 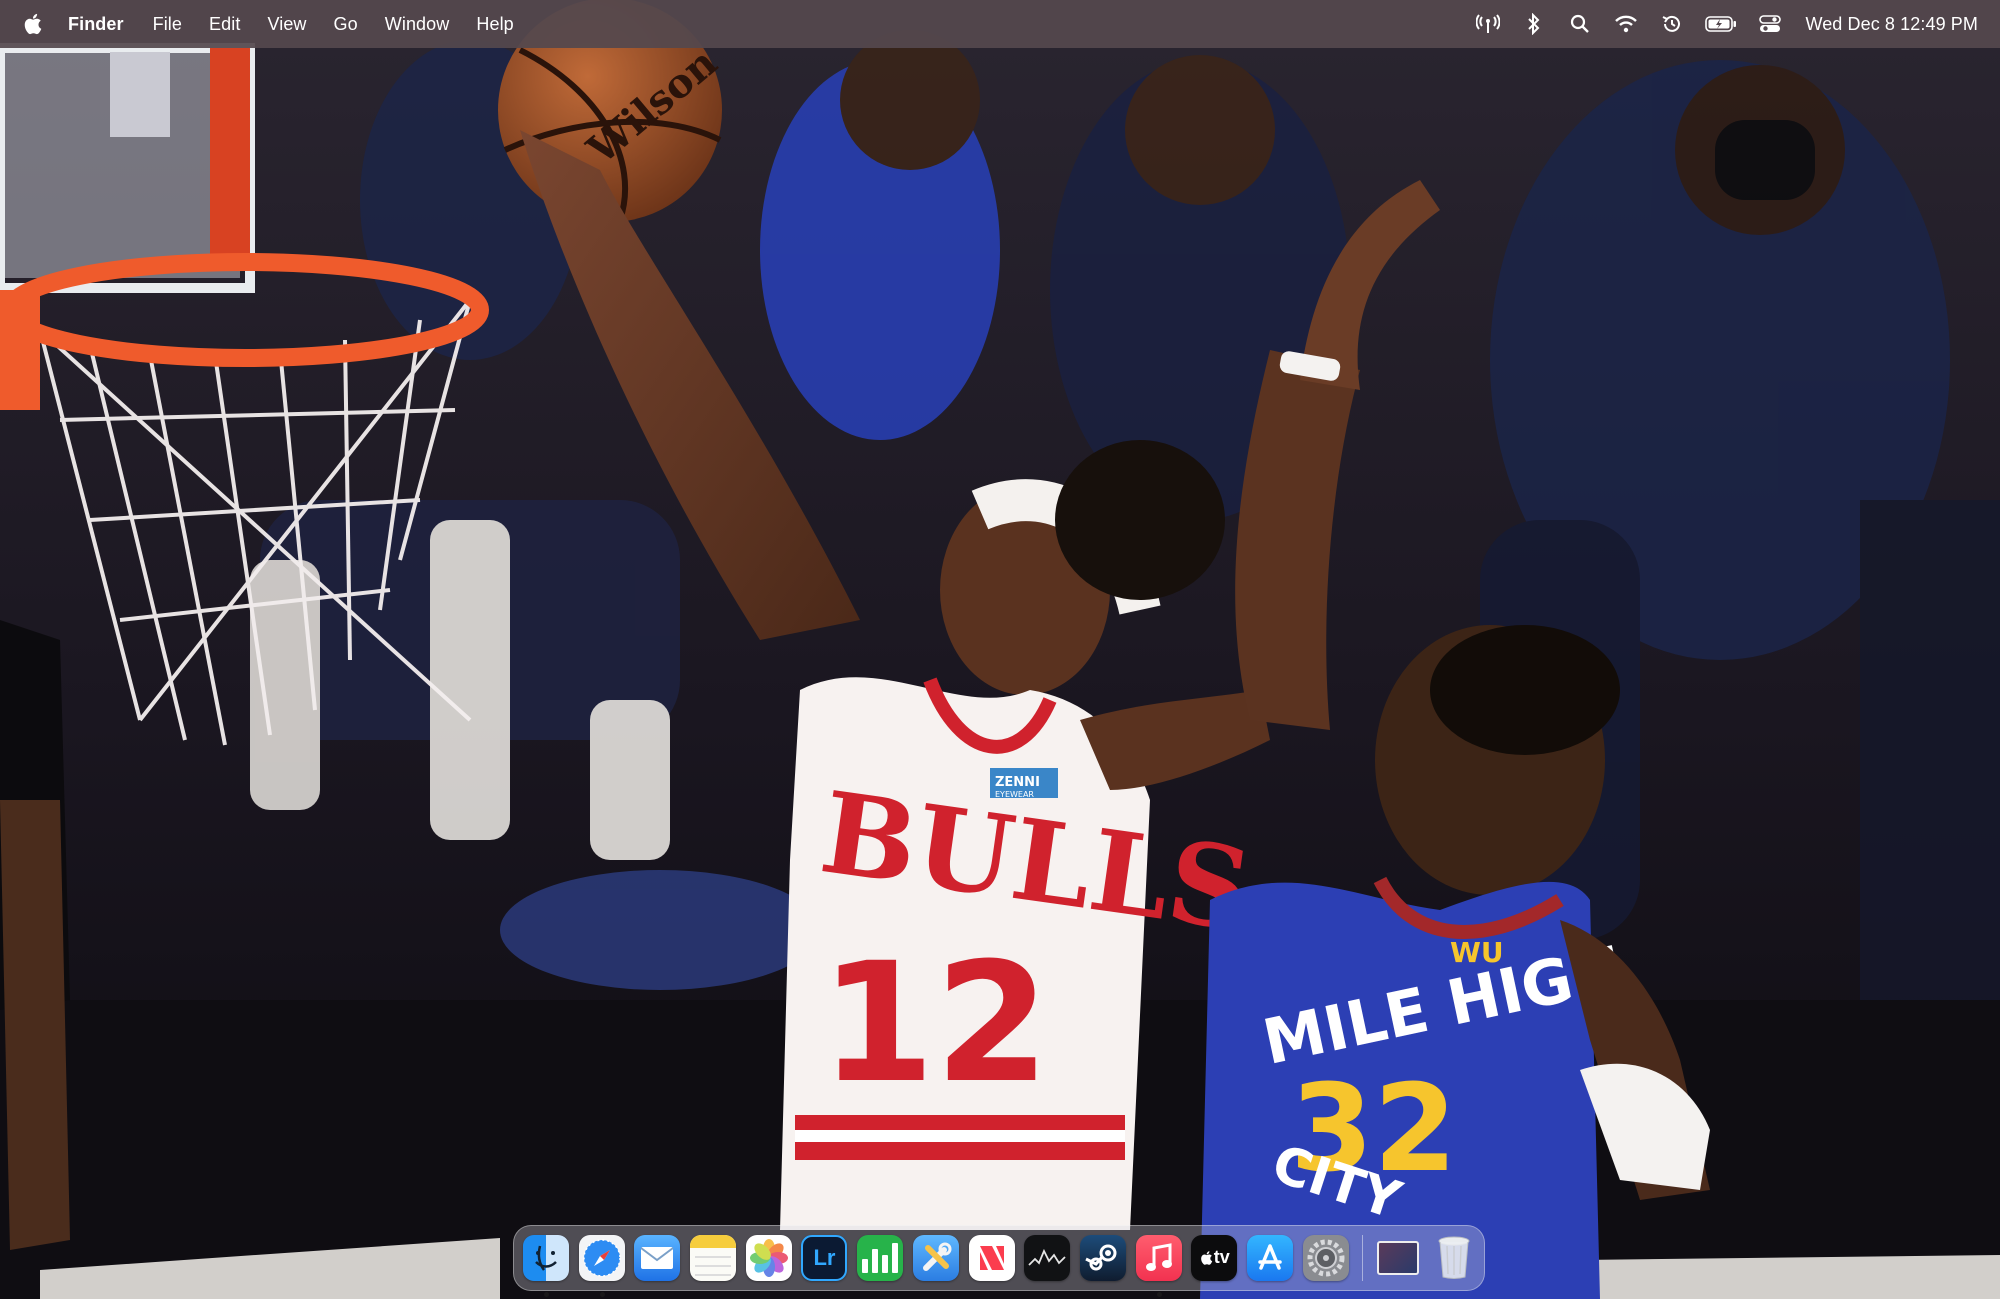 I want to click on dock-app-notes, so click(x=713, y=1258).